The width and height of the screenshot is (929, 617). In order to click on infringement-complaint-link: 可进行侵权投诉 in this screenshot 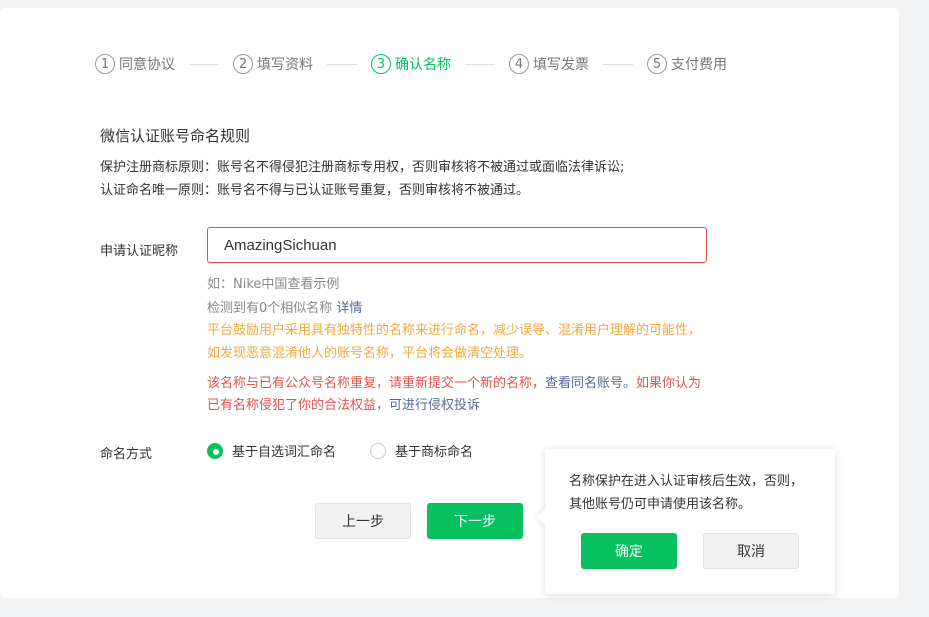, I will do `click(434, 405)`.